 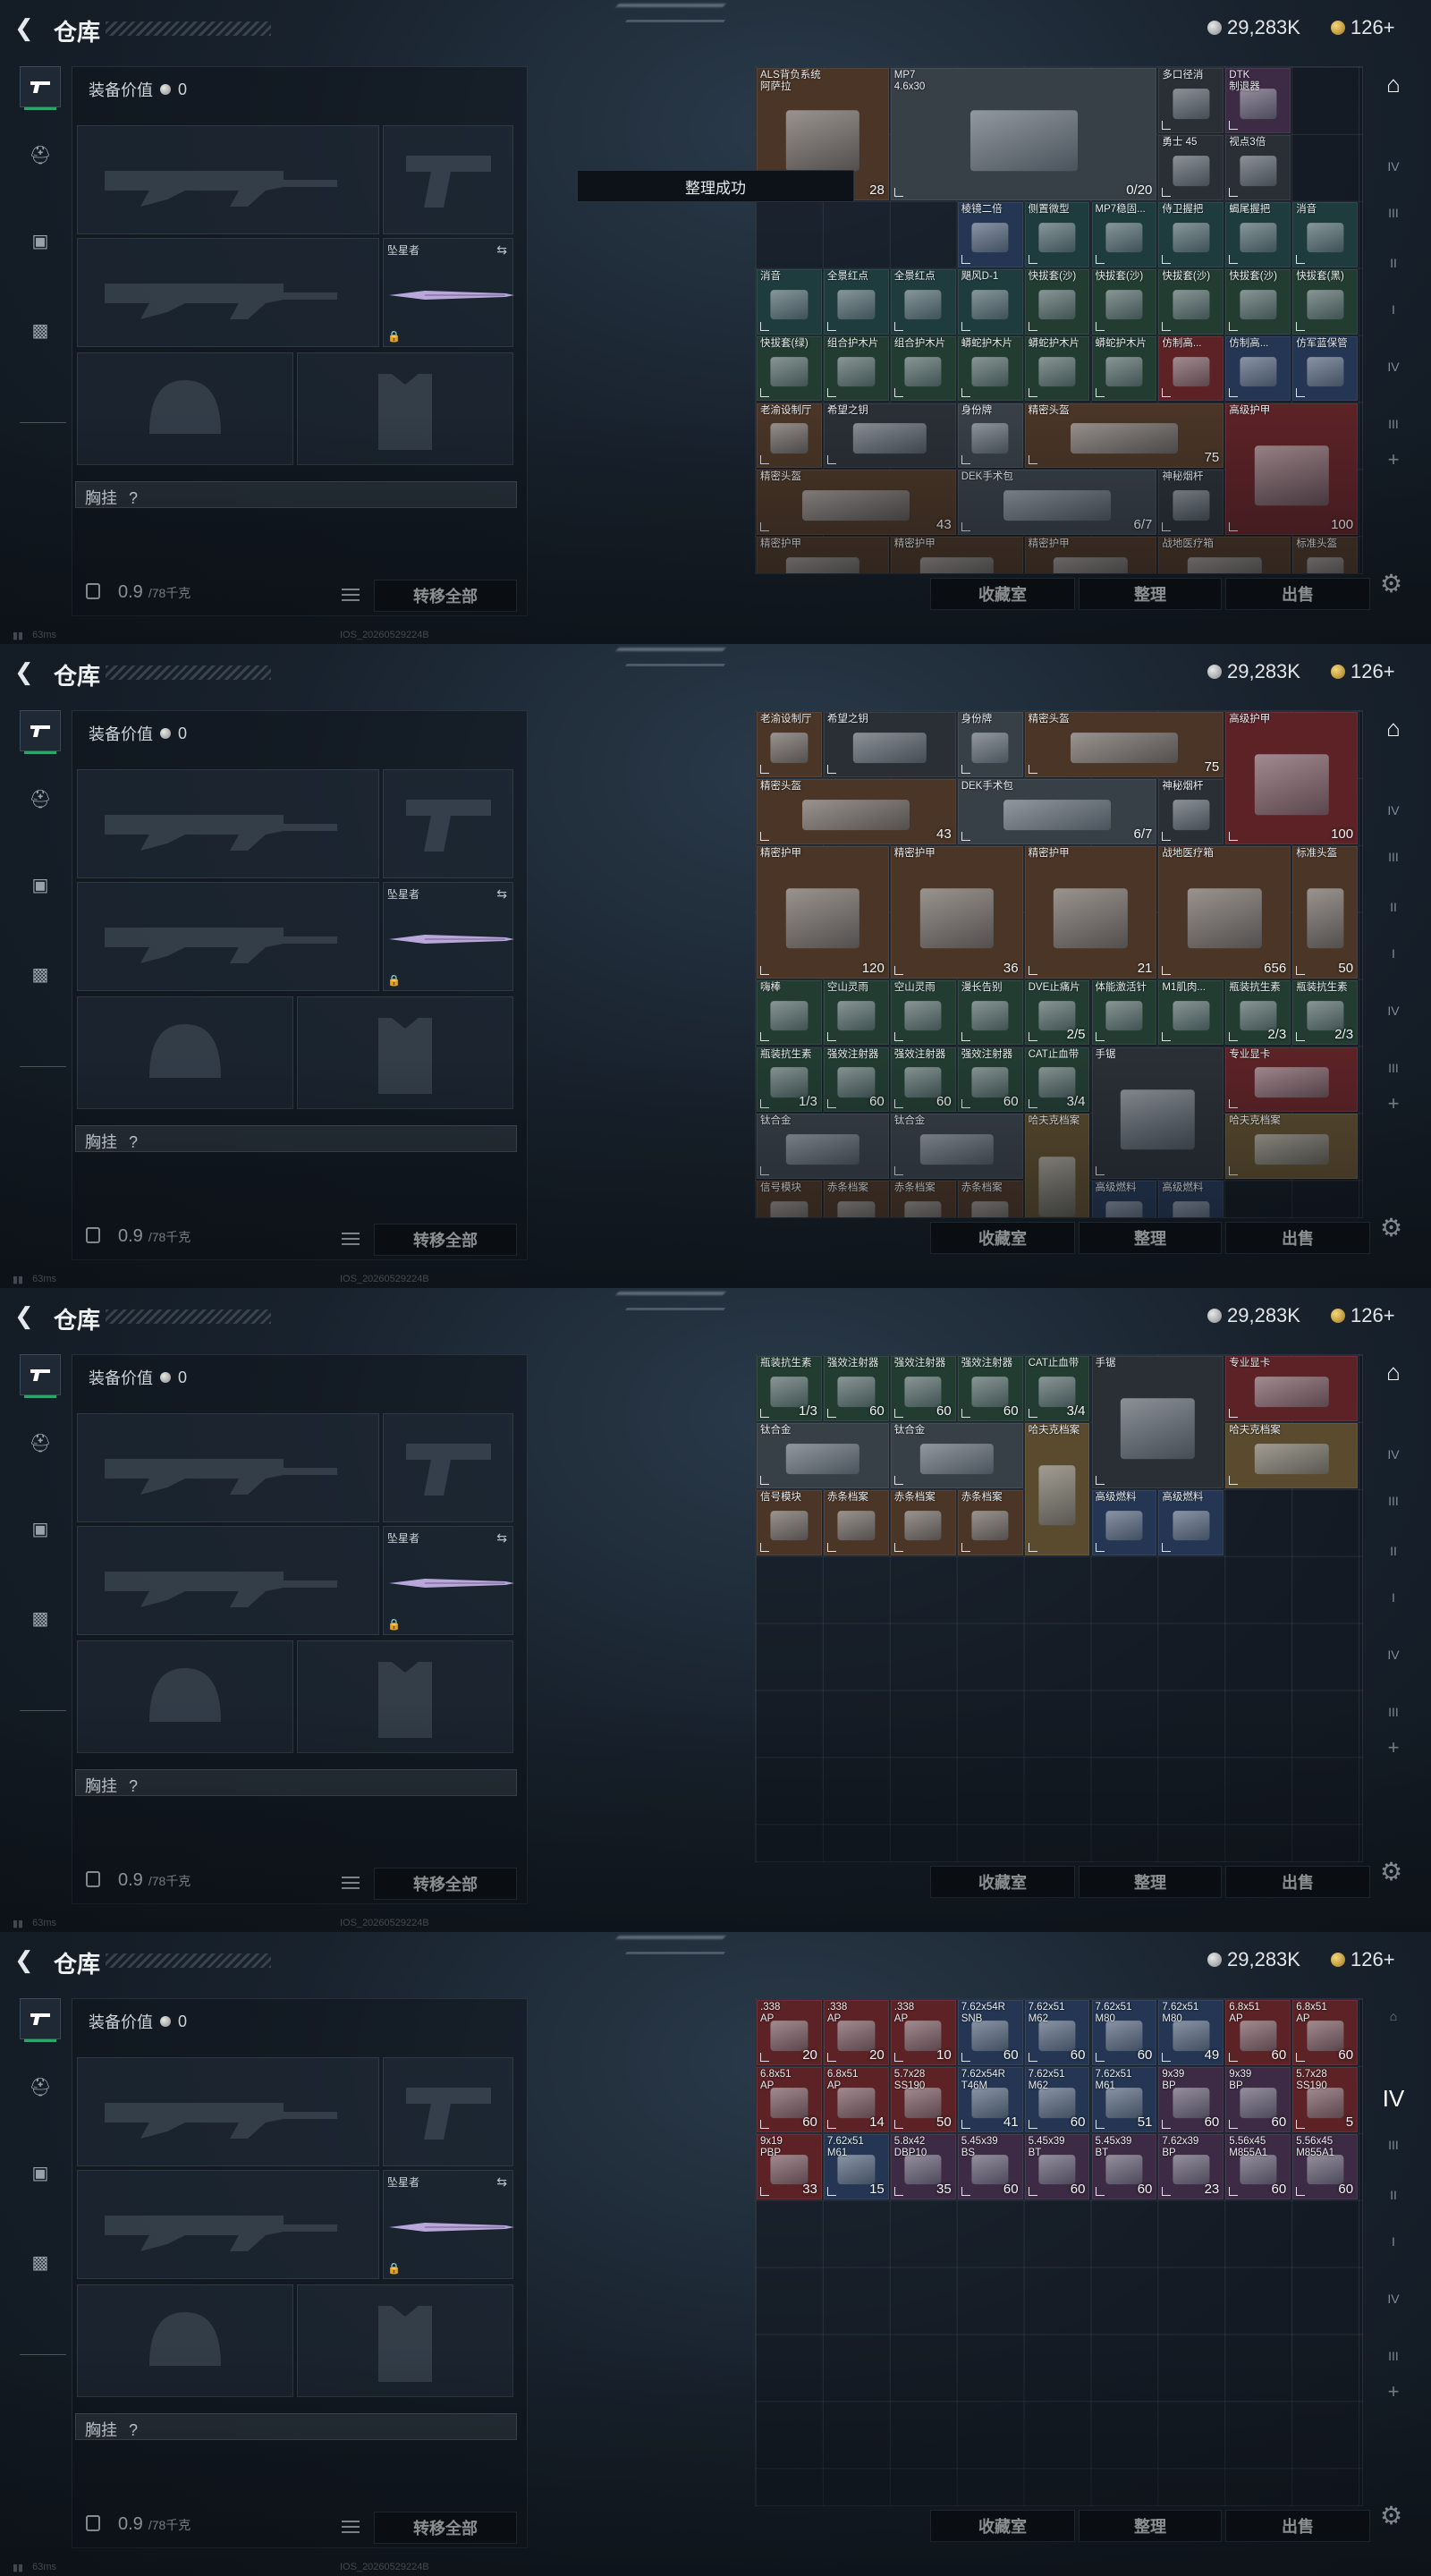 I want to click on inventory-item: 战地医疗箱 656, so click(x=1225, y=912).